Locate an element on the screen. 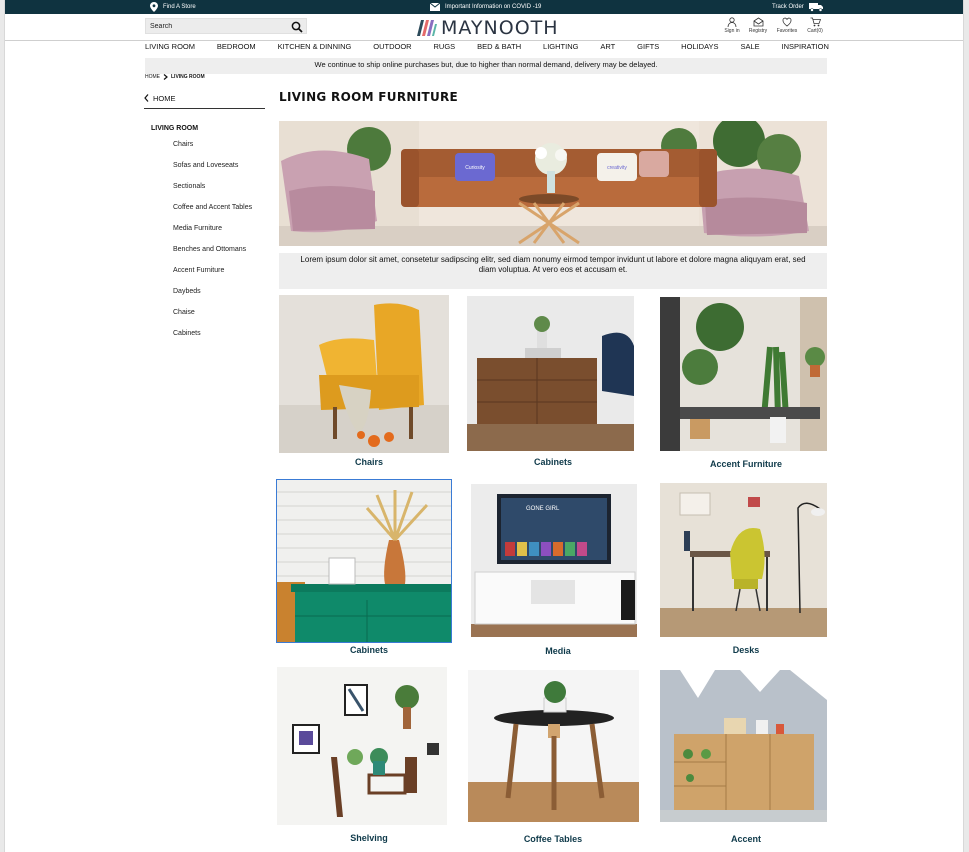 Image resolution: width=969 pixels, height=852 pixels. sign-in-button: Sign in is located at coordinates (732, 25).